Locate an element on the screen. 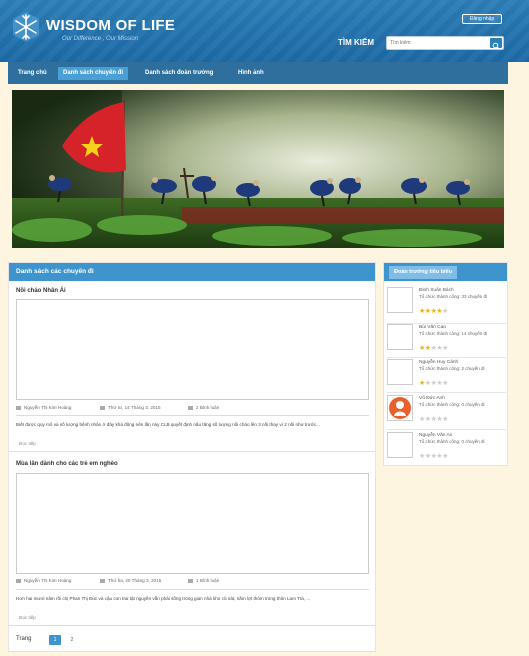 The width and height of the screenshot is (529, 656). trip-comments: 1 Bình luận is located at coordinates (203, 580).